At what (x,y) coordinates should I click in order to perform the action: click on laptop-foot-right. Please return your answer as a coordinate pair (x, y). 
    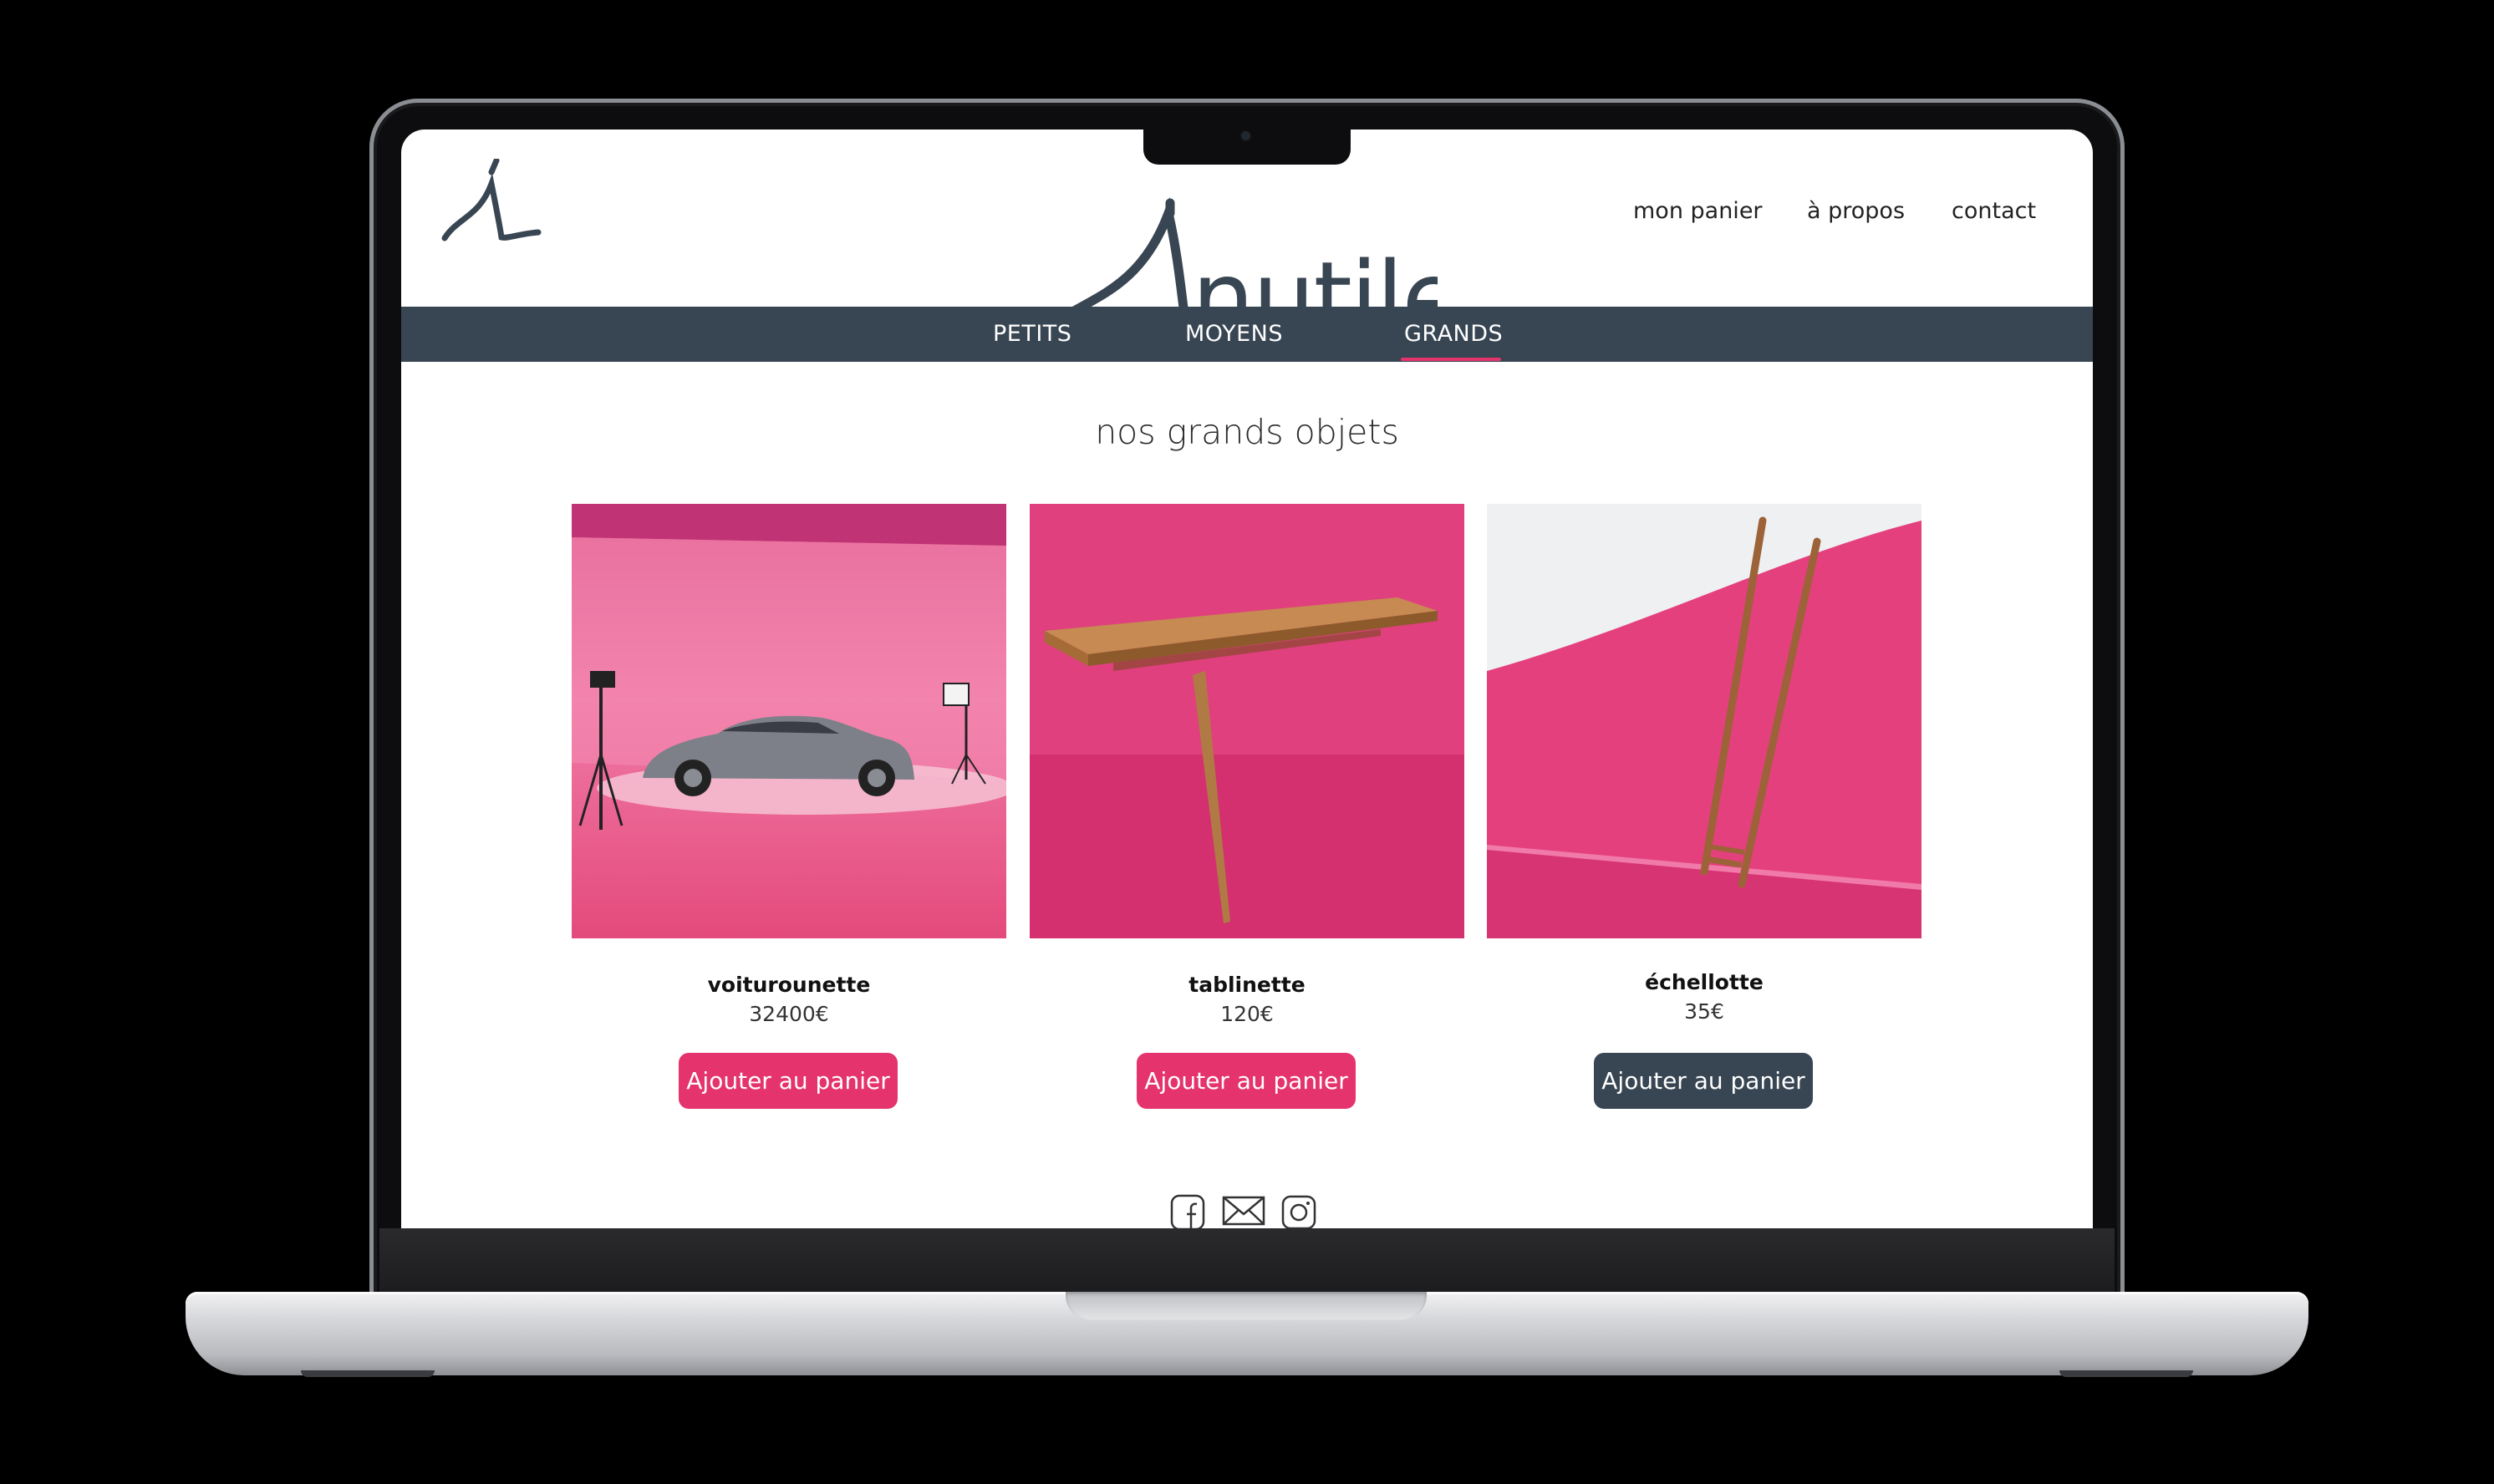
    Looking at the image, I should click on (2126, 1373).